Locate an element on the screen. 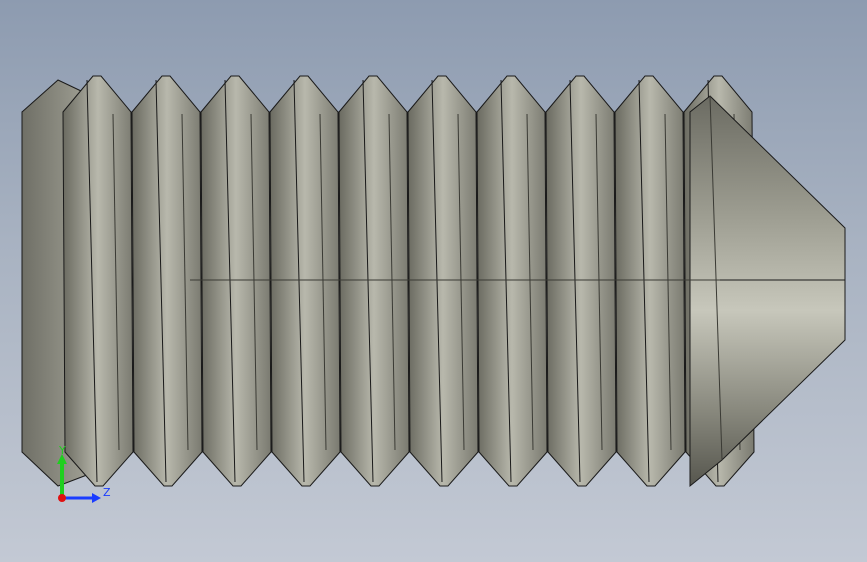 The height and width of the screenshot is (562, 867). x-axis-origin-dot is located at coordinates (62, 498).